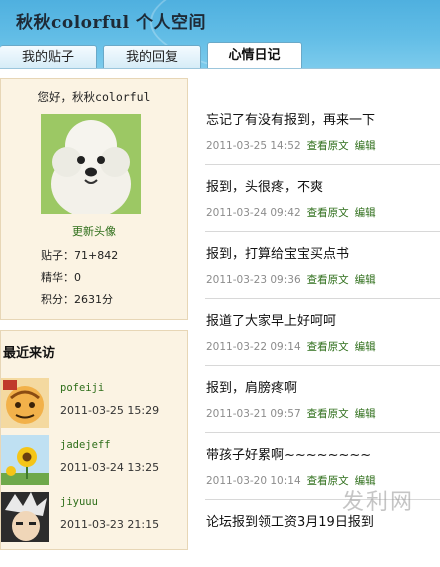 This screenshot has height=567, width=440. I want to click on diary-entry-date: 2011-03-20 10:14, so click(253, 481).